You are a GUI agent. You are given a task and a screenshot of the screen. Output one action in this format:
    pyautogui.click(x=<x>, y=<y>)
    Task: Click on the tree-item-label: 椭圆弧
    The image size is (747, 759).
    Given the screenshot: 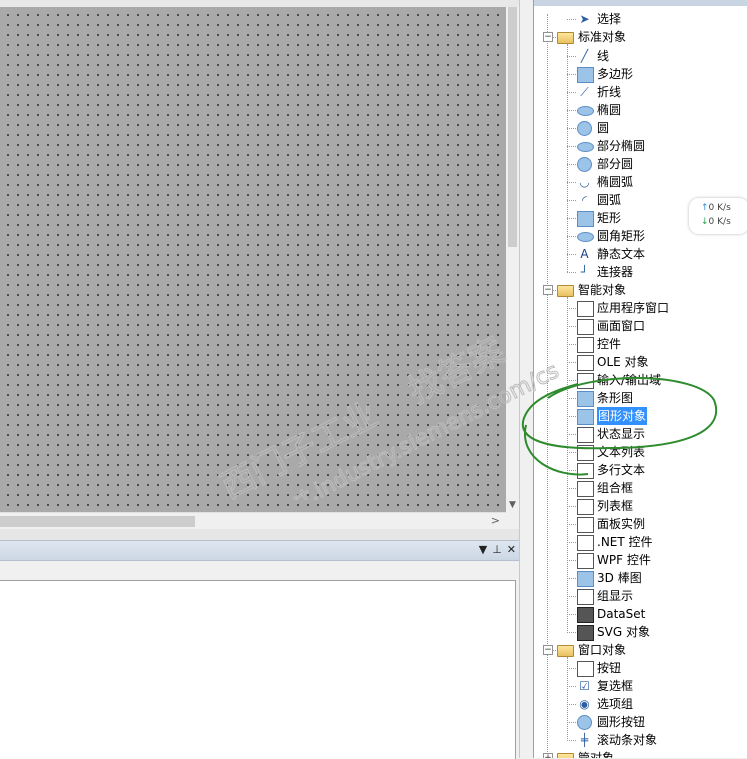 What is the action you would take?
    pyautogui.click(x=615, y=182)
    